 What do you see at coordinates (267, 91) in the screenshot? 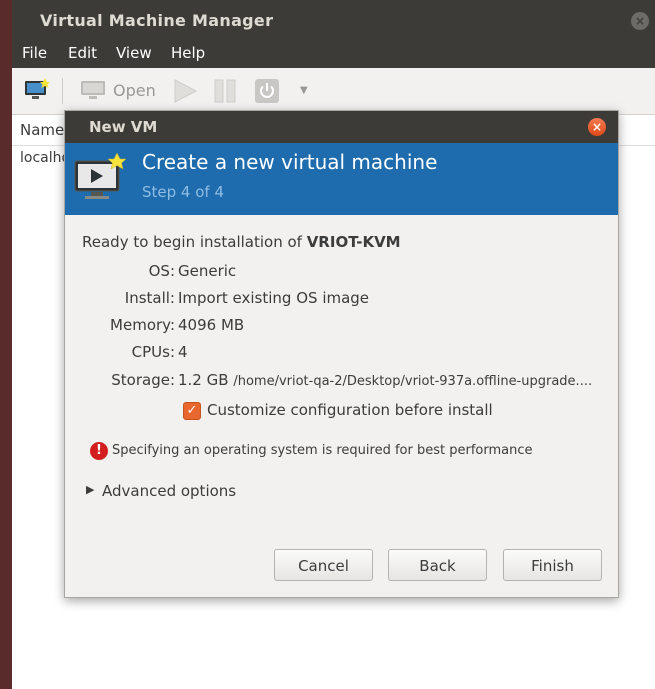
I see `power-icon` at bounding box center [267, 91].